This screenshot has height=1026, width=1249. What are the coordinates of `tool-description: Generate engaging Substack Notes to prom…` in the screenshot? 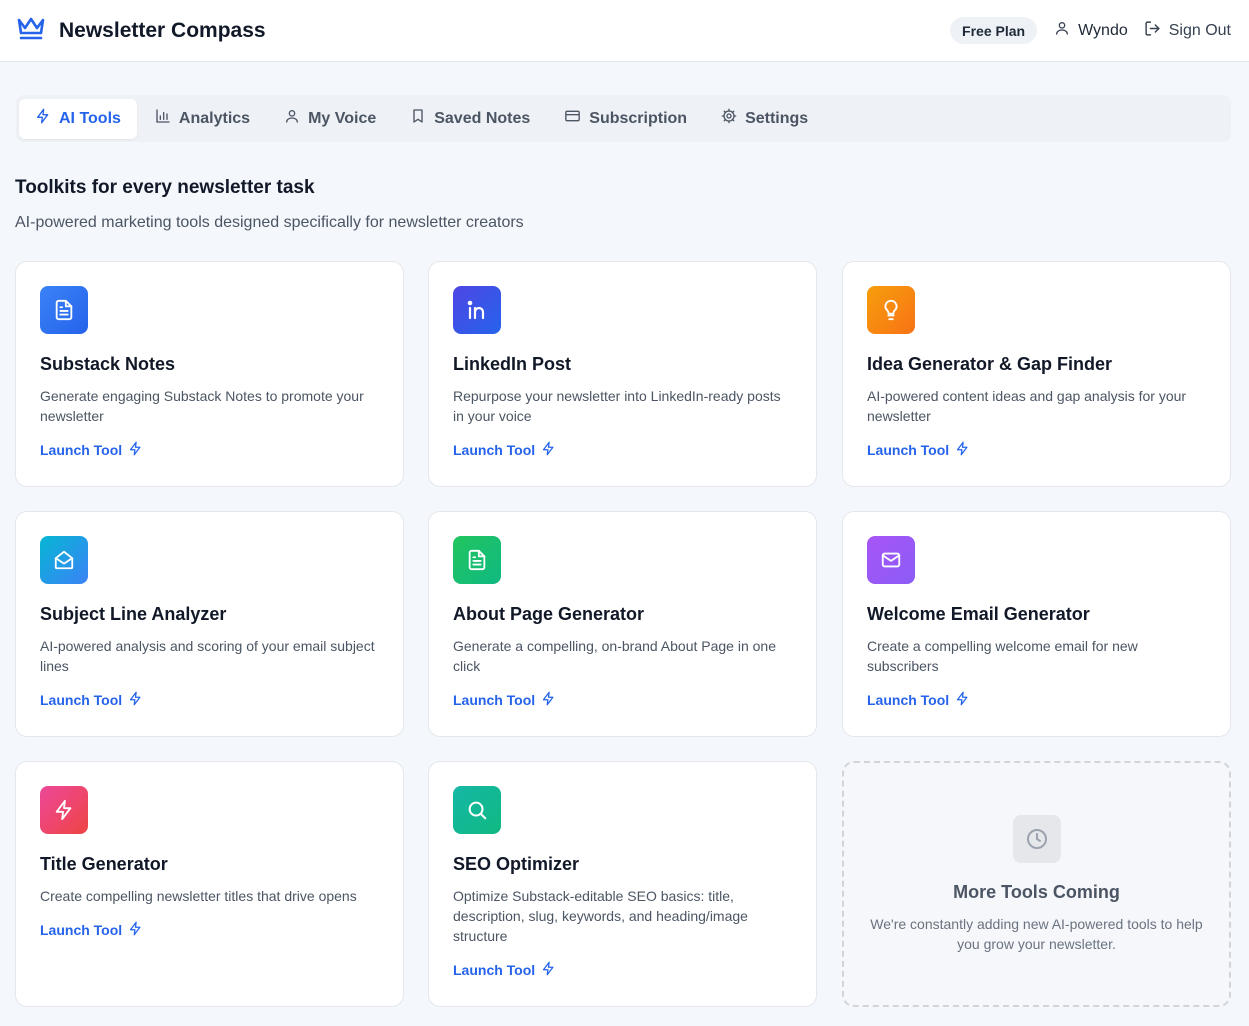 It's located at (202, 406).